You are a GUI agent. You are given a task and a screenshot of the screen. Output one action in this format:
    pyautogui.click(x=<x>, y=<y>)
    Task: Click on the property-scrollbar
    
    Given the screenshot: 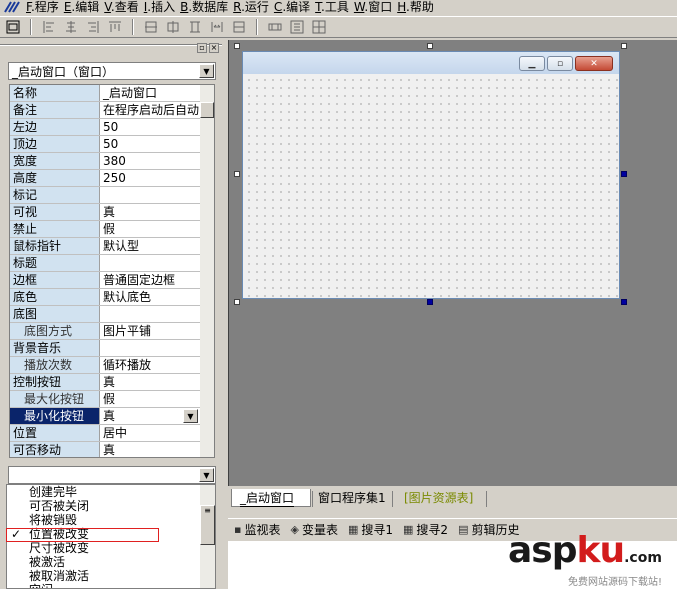 What is the action you would take?
    pyautogui.click(x=207, y=271)
    